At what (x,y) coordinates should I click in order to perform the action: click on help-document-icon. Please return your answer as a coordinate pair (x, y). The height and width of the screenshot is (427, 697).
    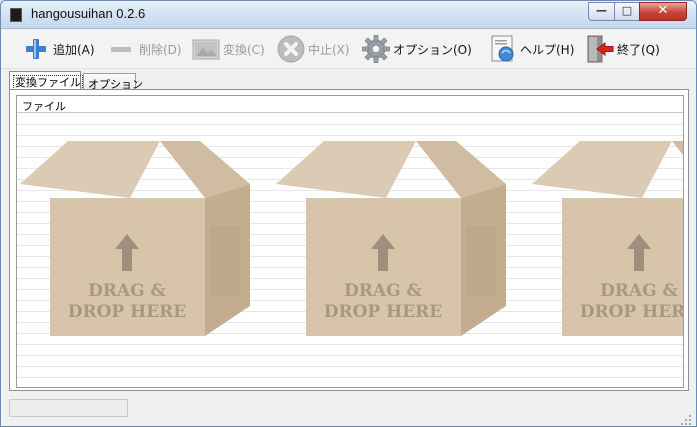
    Looking at the image, I should click on (503, 49).